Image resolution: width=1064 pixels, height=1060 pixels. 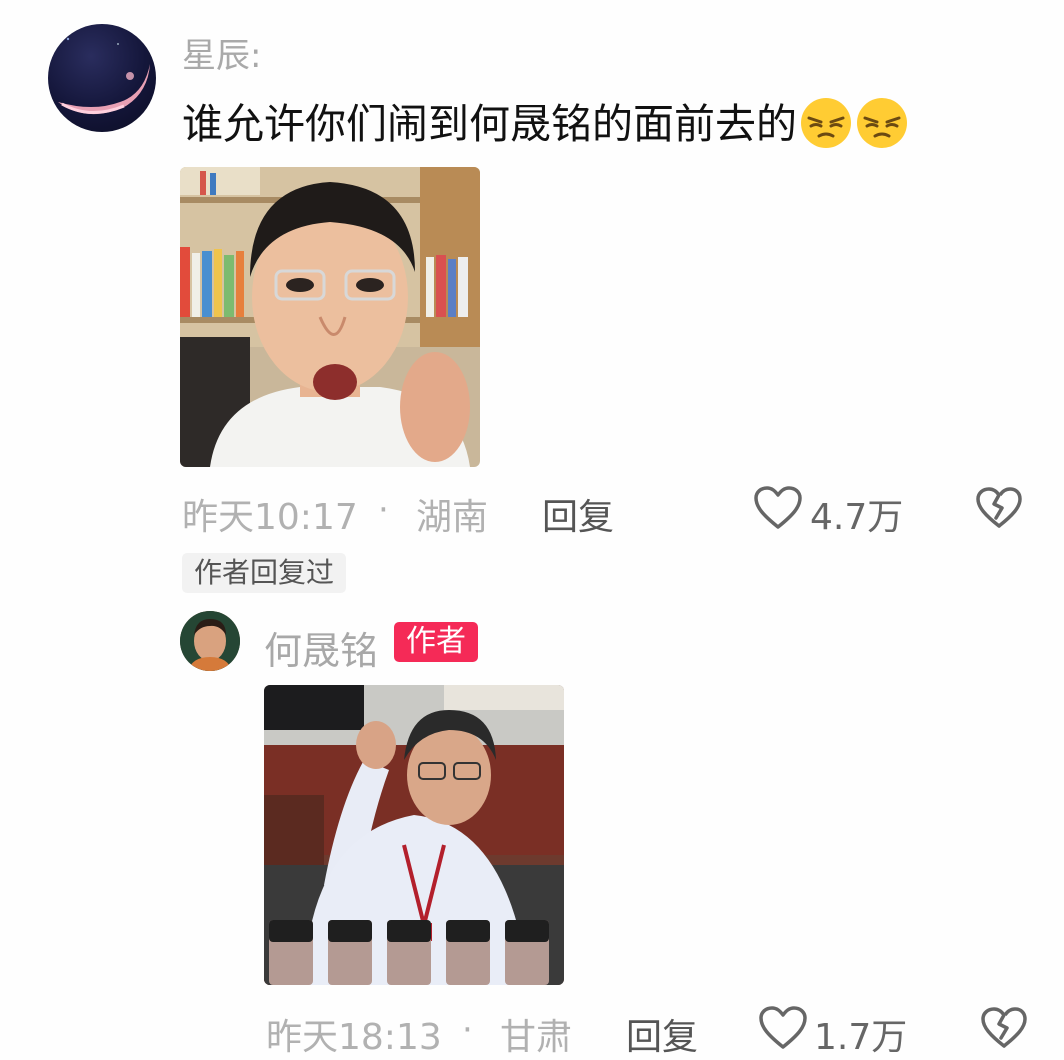 What do you see at coordinates (489, 124) in the screenshot?
I see `comment-body: 谁允许你们闹到何晟铭的面前去的` at bounding box center [489, 124].